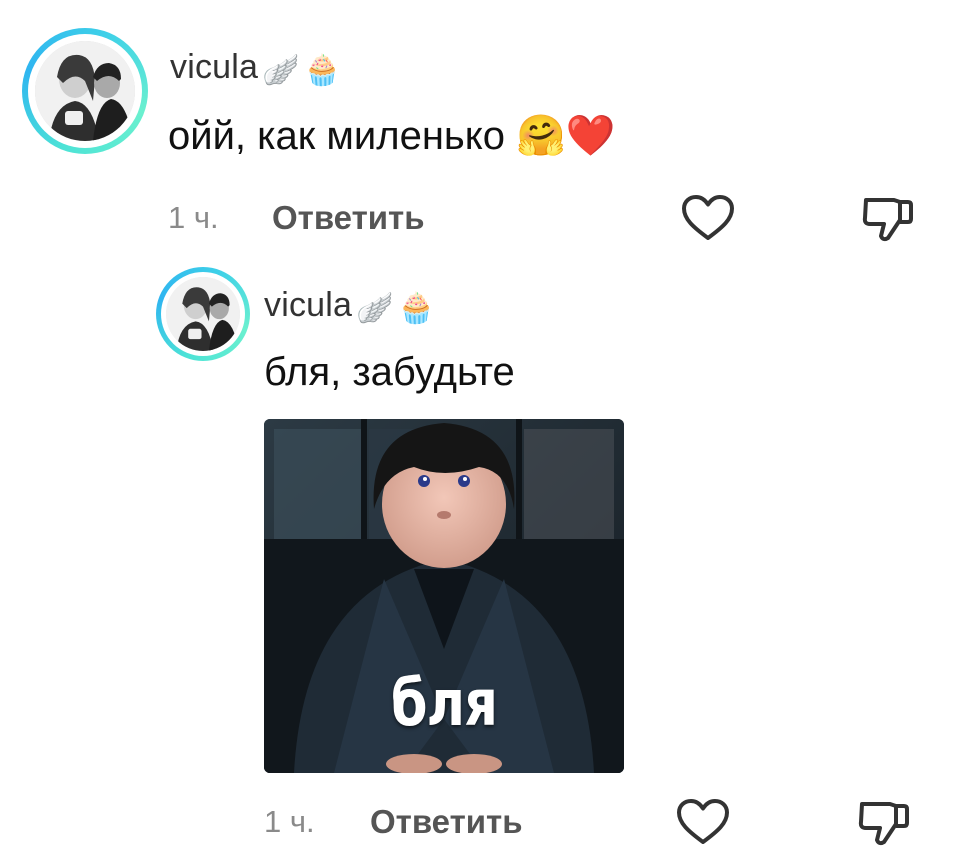 The width and height of the screenshot is (960, 853). I want to click on gif-caption: бля, so click(444, 704).